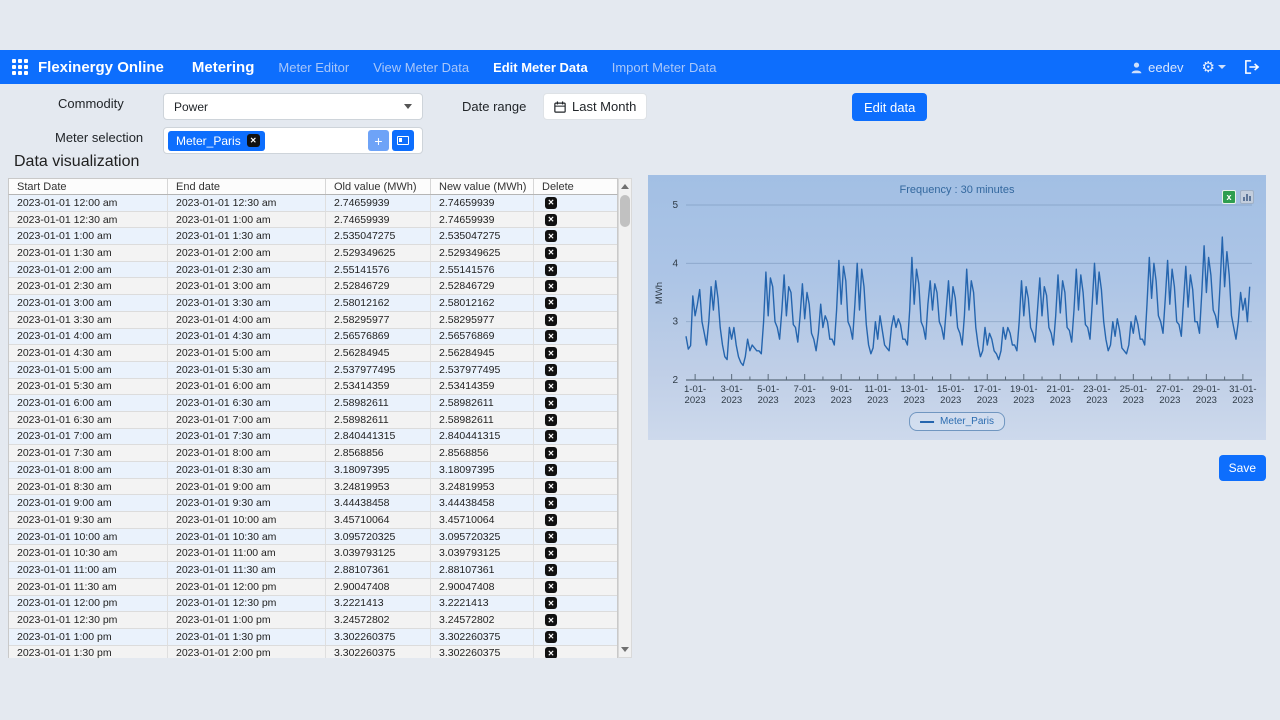 The width and height of the screenshot is (1280, 720). Describe the element at coordinates (625, 211) in the screenshot. I see `scroll-thumb` at that location.